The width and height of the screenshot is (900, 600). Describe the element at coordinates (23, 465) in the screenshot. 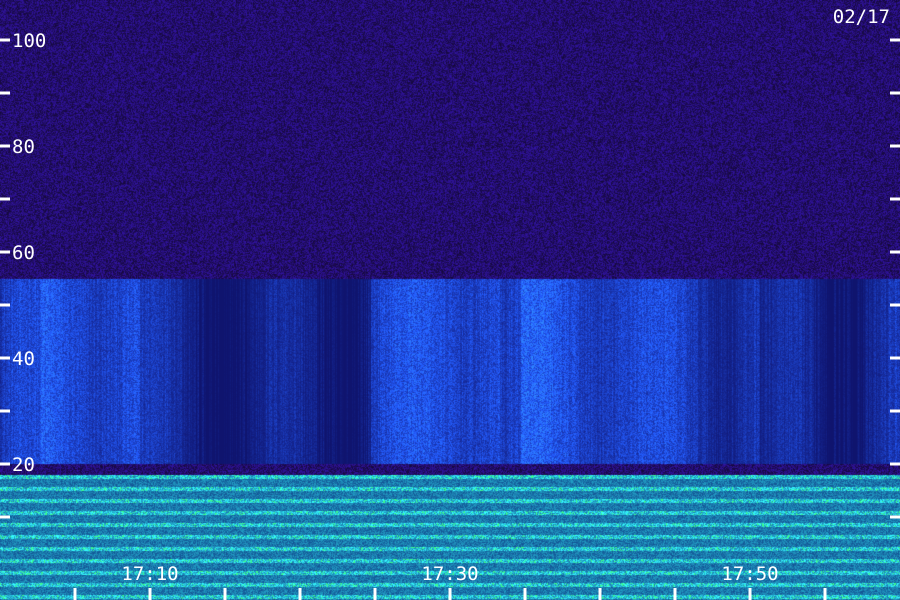

I see `y-tick-label: 20` at that location.